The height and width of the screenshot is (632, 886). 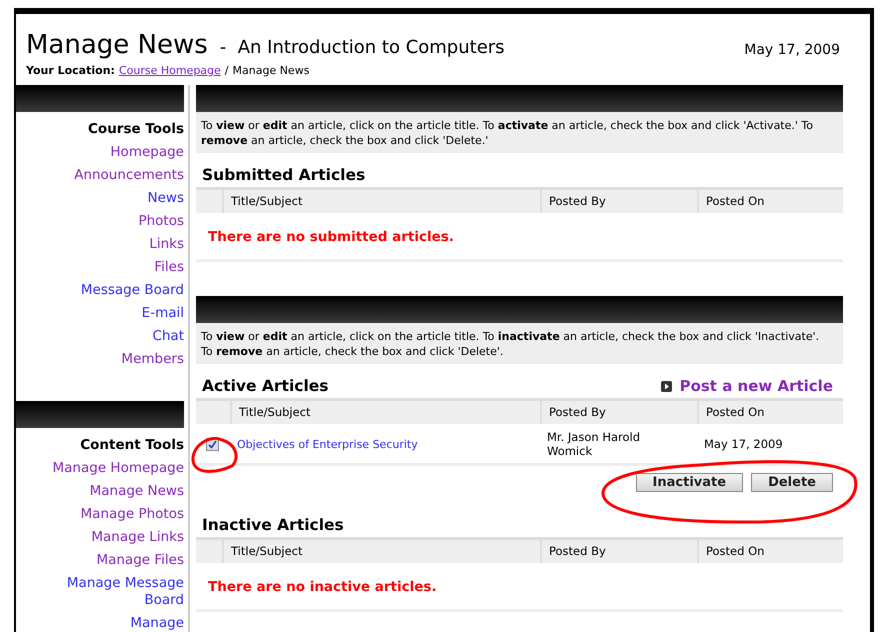 What do you see at coordinates (114, 244) in the screenshot?
I see `sidebar-link: Links` at bounding box center [114, 244].